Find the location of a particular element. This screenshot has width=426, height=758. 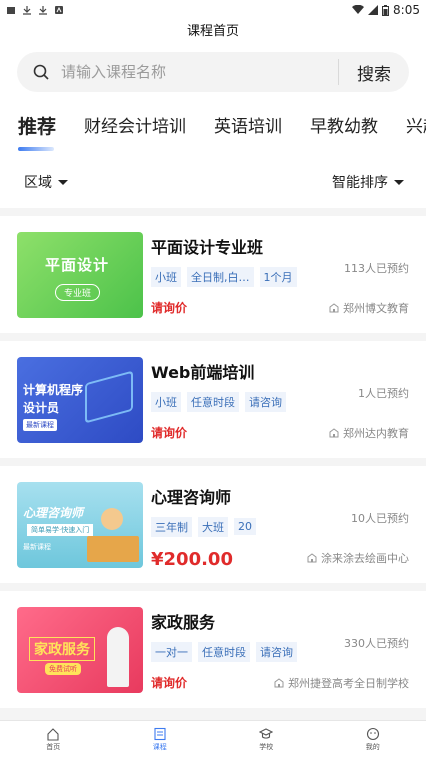

nav-course-label: 课程 is located at coordinates (159, 747).